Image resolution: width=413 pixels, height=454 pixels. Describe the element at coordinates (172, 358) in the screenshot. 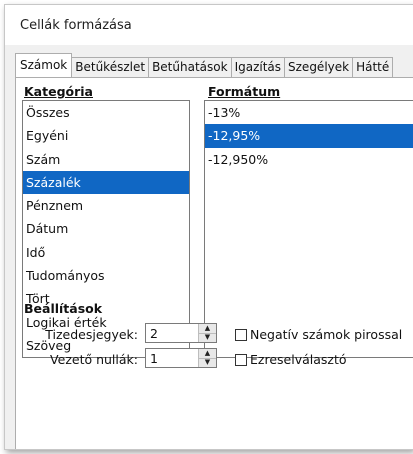

I see `leading-zeros-input` at that location.